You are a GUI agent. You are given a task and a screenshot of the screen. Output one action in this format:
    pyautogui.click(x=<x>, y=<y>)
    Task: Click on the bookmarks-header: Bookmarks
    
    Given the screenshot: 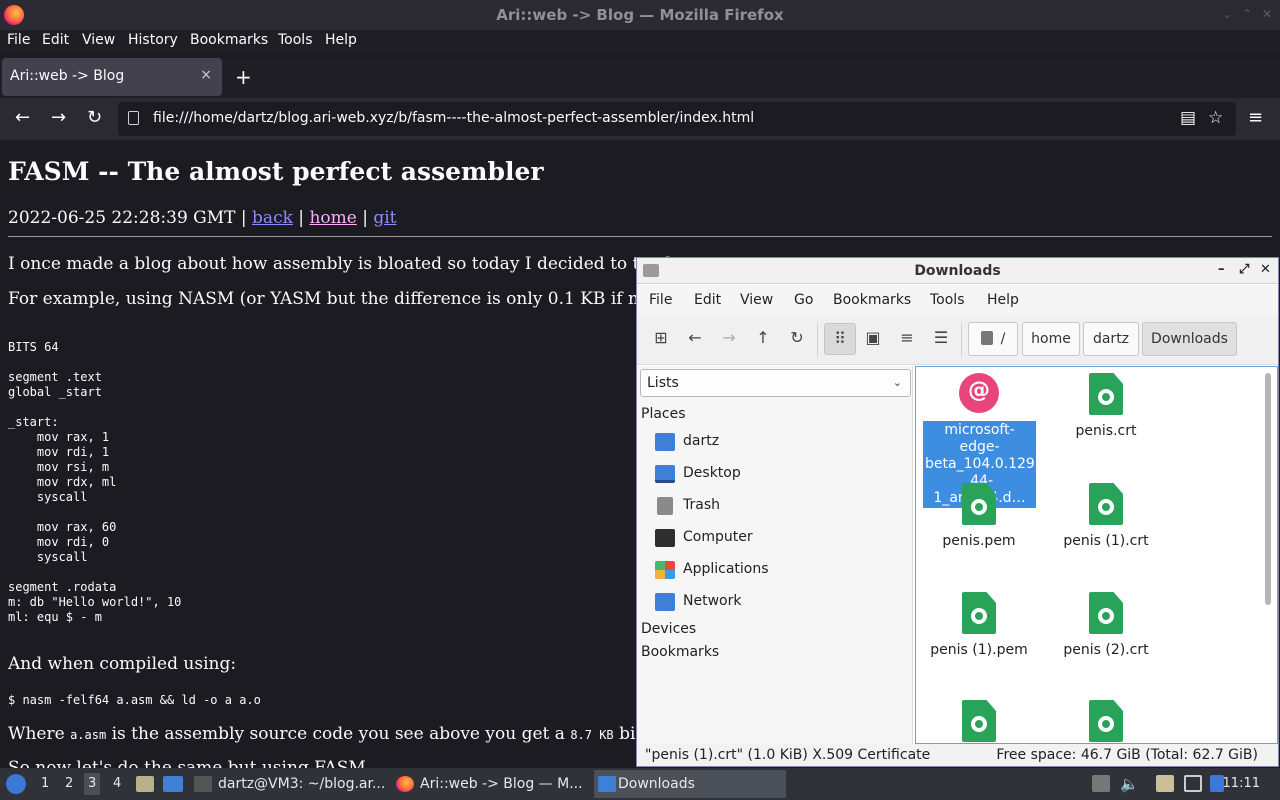 What is the action you would take?
    pyautogui.click(x=680, y=652)
    